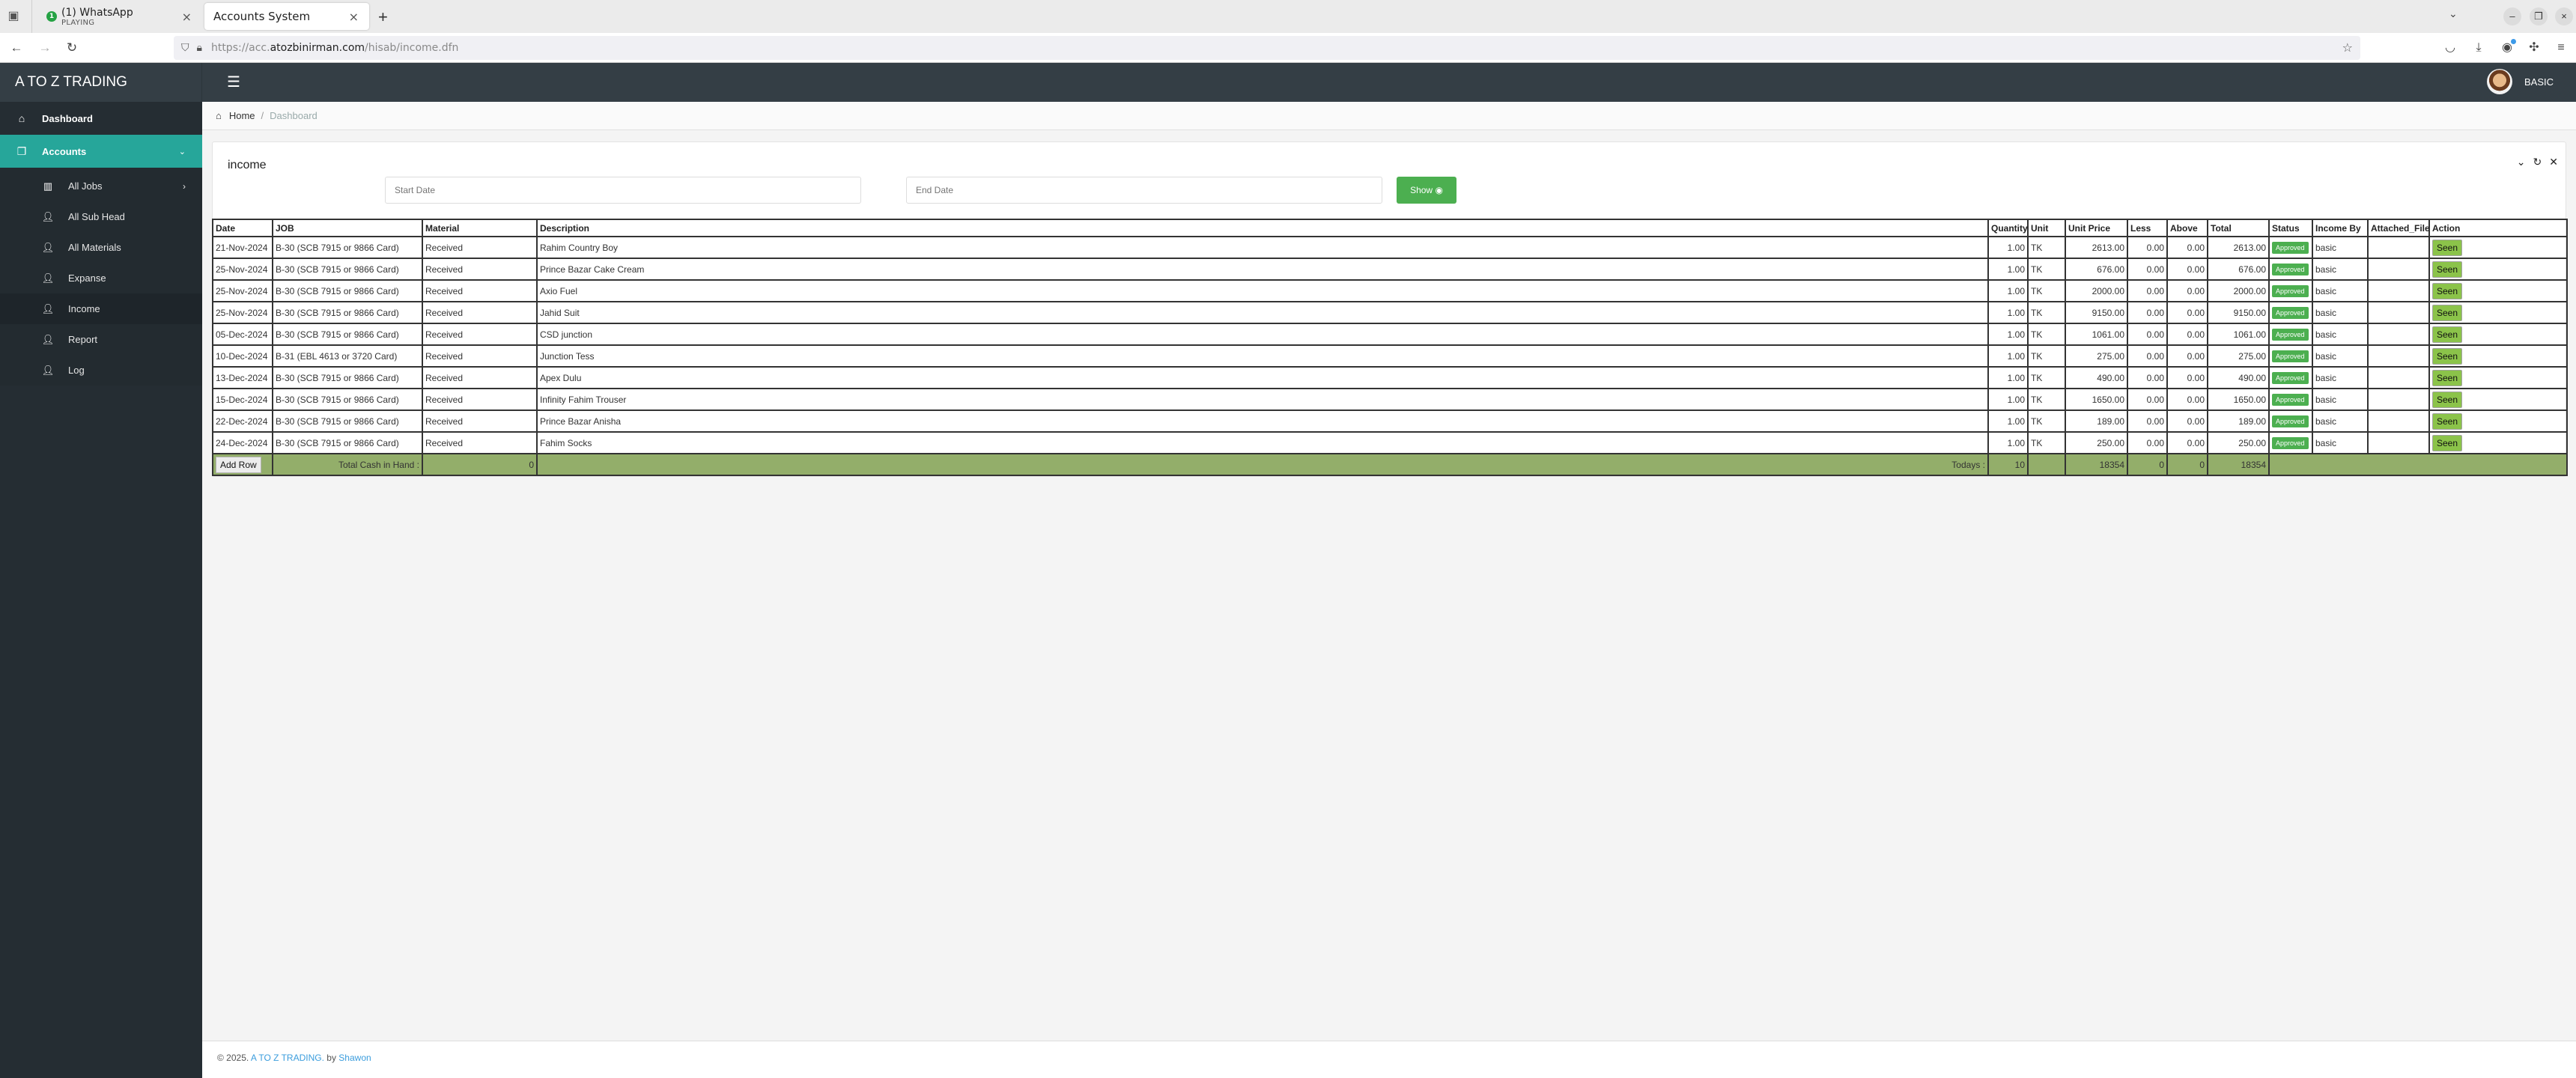  I want to click on brand-logo: A TO Z TRADING, so click(101, 82).